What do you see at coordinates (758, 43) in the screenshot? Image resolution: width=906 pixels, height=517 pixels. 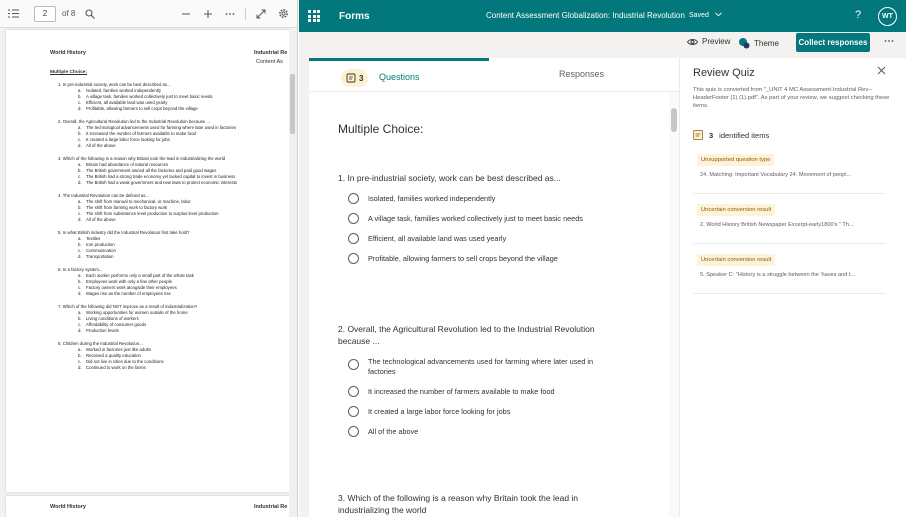 I see `theme-button: Theme` at bounding box center [758, 43].